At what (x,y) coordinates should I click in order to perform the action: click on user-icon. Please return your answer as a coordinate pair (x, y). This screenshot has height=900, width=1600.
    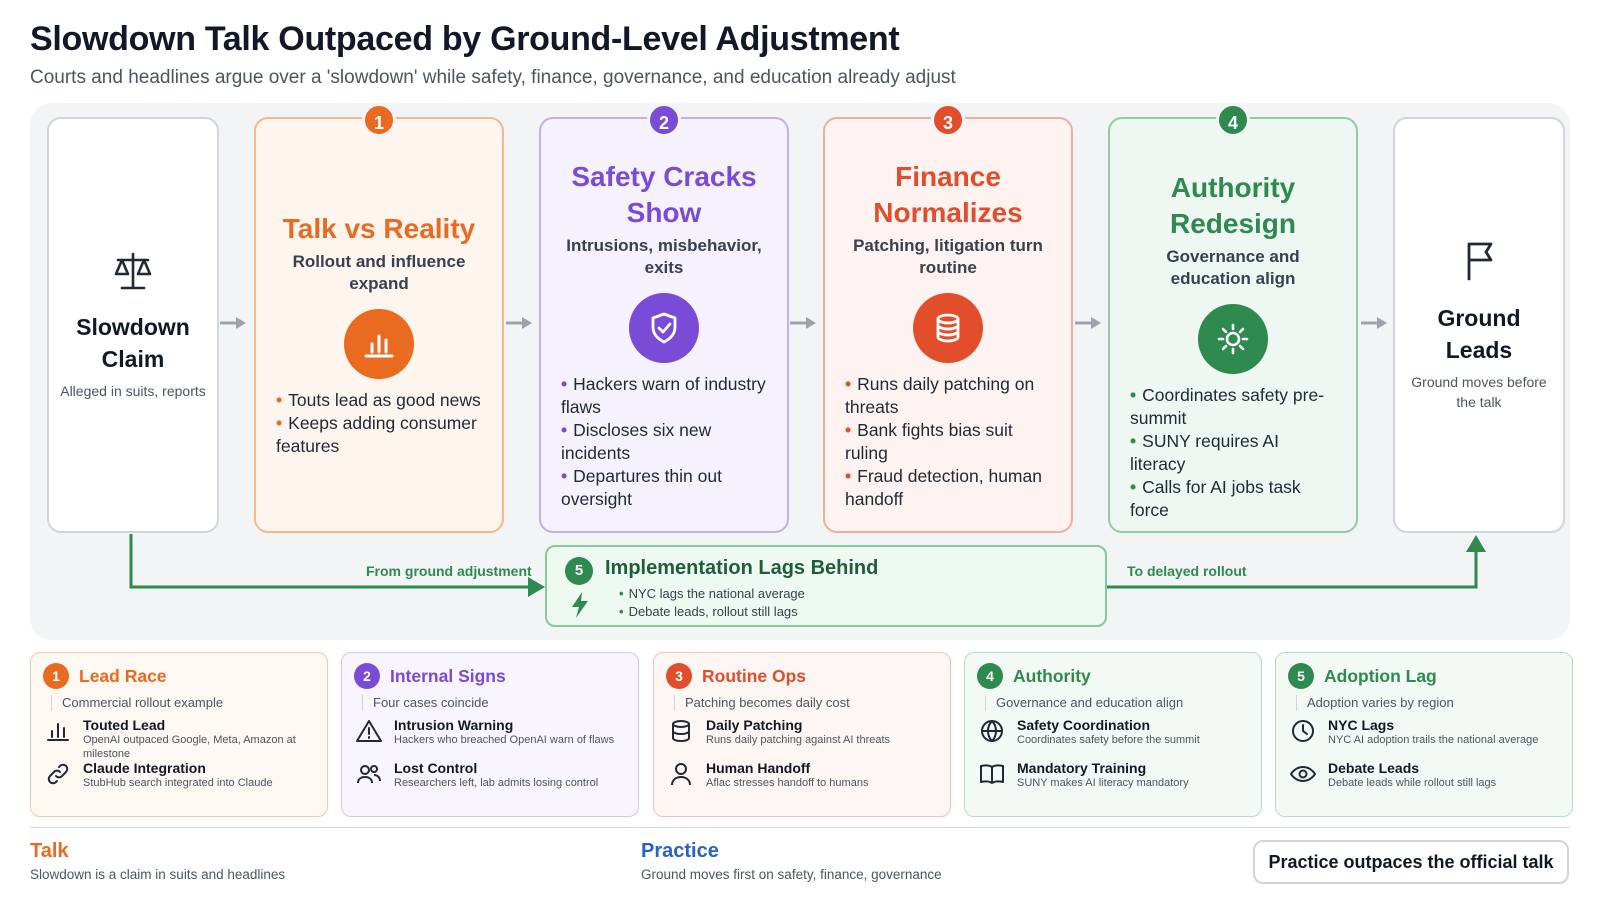
    Looking at the image, I should click on (681, 773).